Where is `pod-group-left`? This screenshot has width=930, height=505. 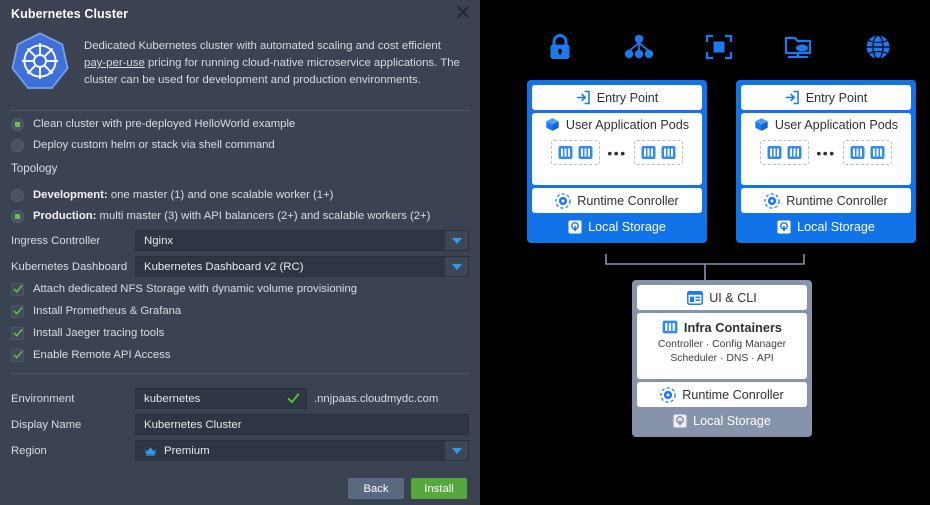
pod-group-left is located at coordinates (785, 152).